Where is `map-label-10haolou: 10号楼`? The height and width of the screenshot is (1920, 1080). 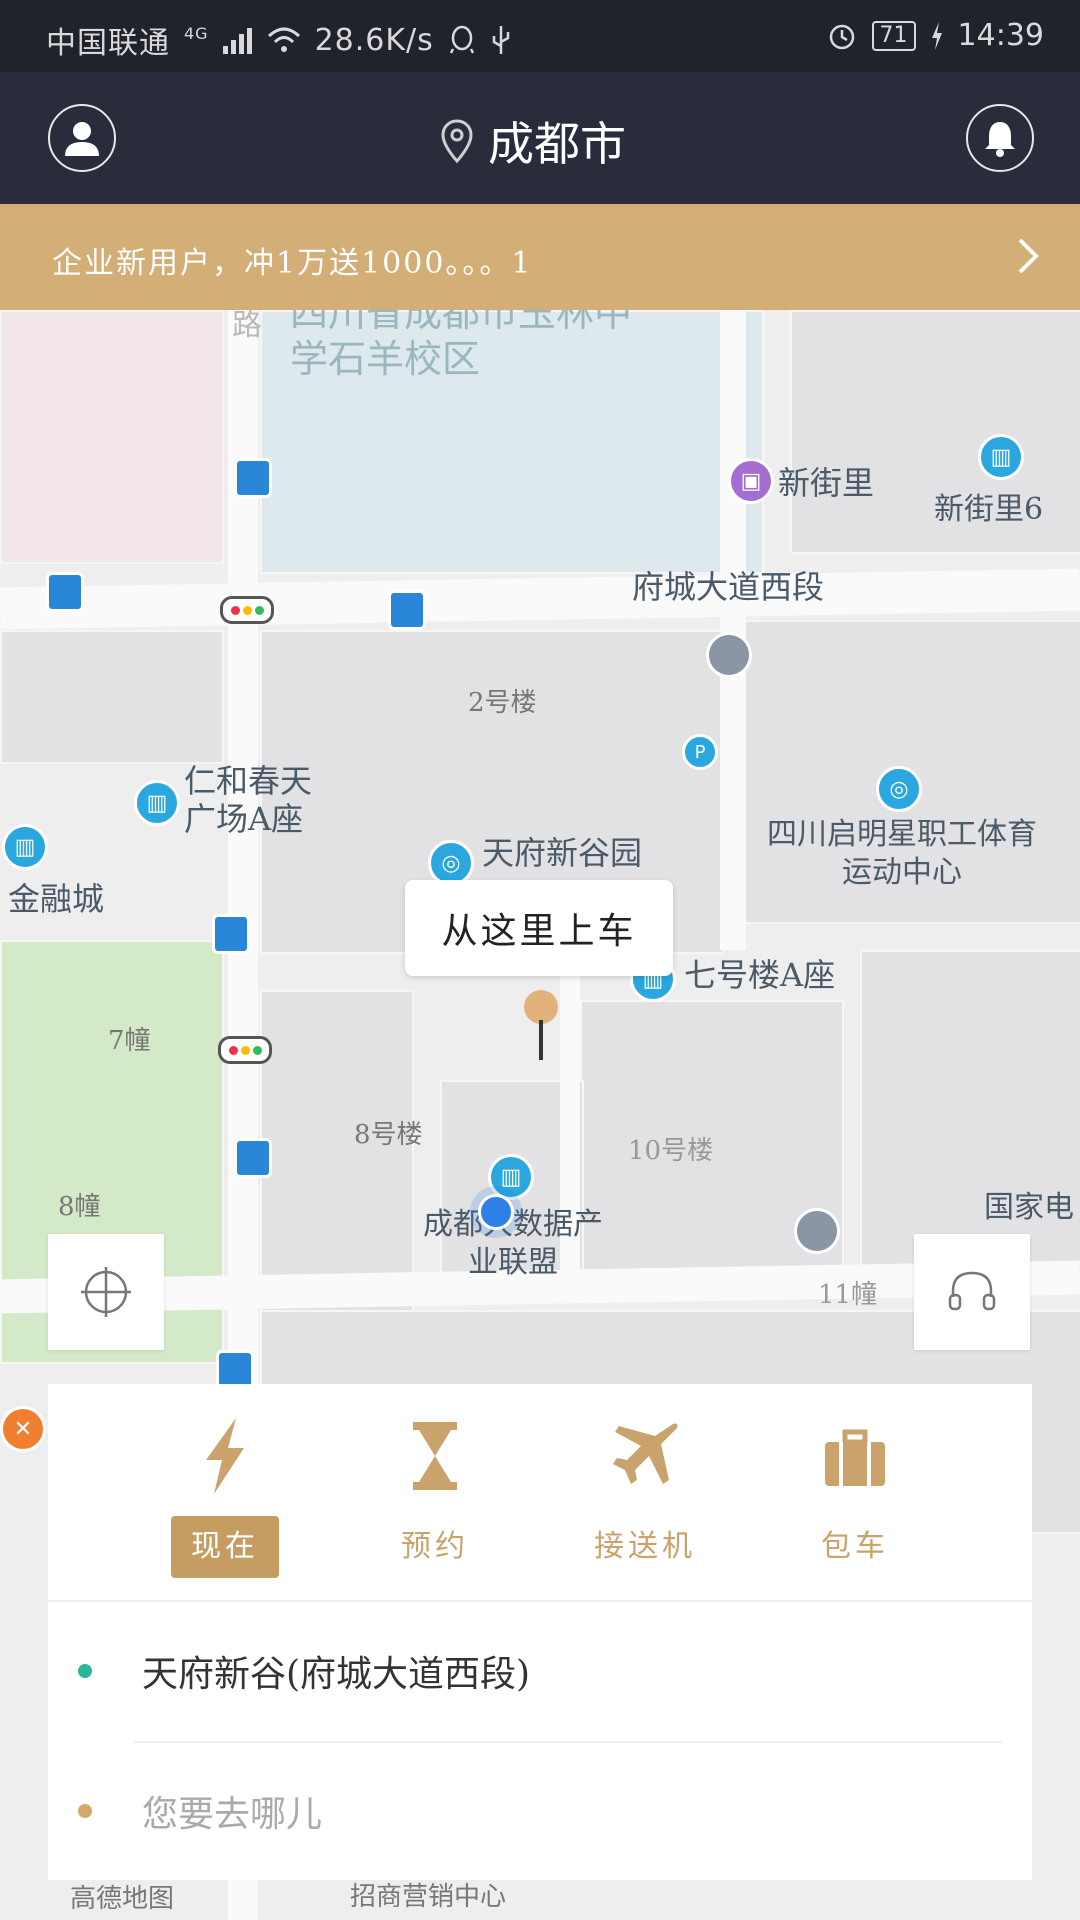
map-label-10haolou: 10号楼 is located at coordinates (671, 1151).